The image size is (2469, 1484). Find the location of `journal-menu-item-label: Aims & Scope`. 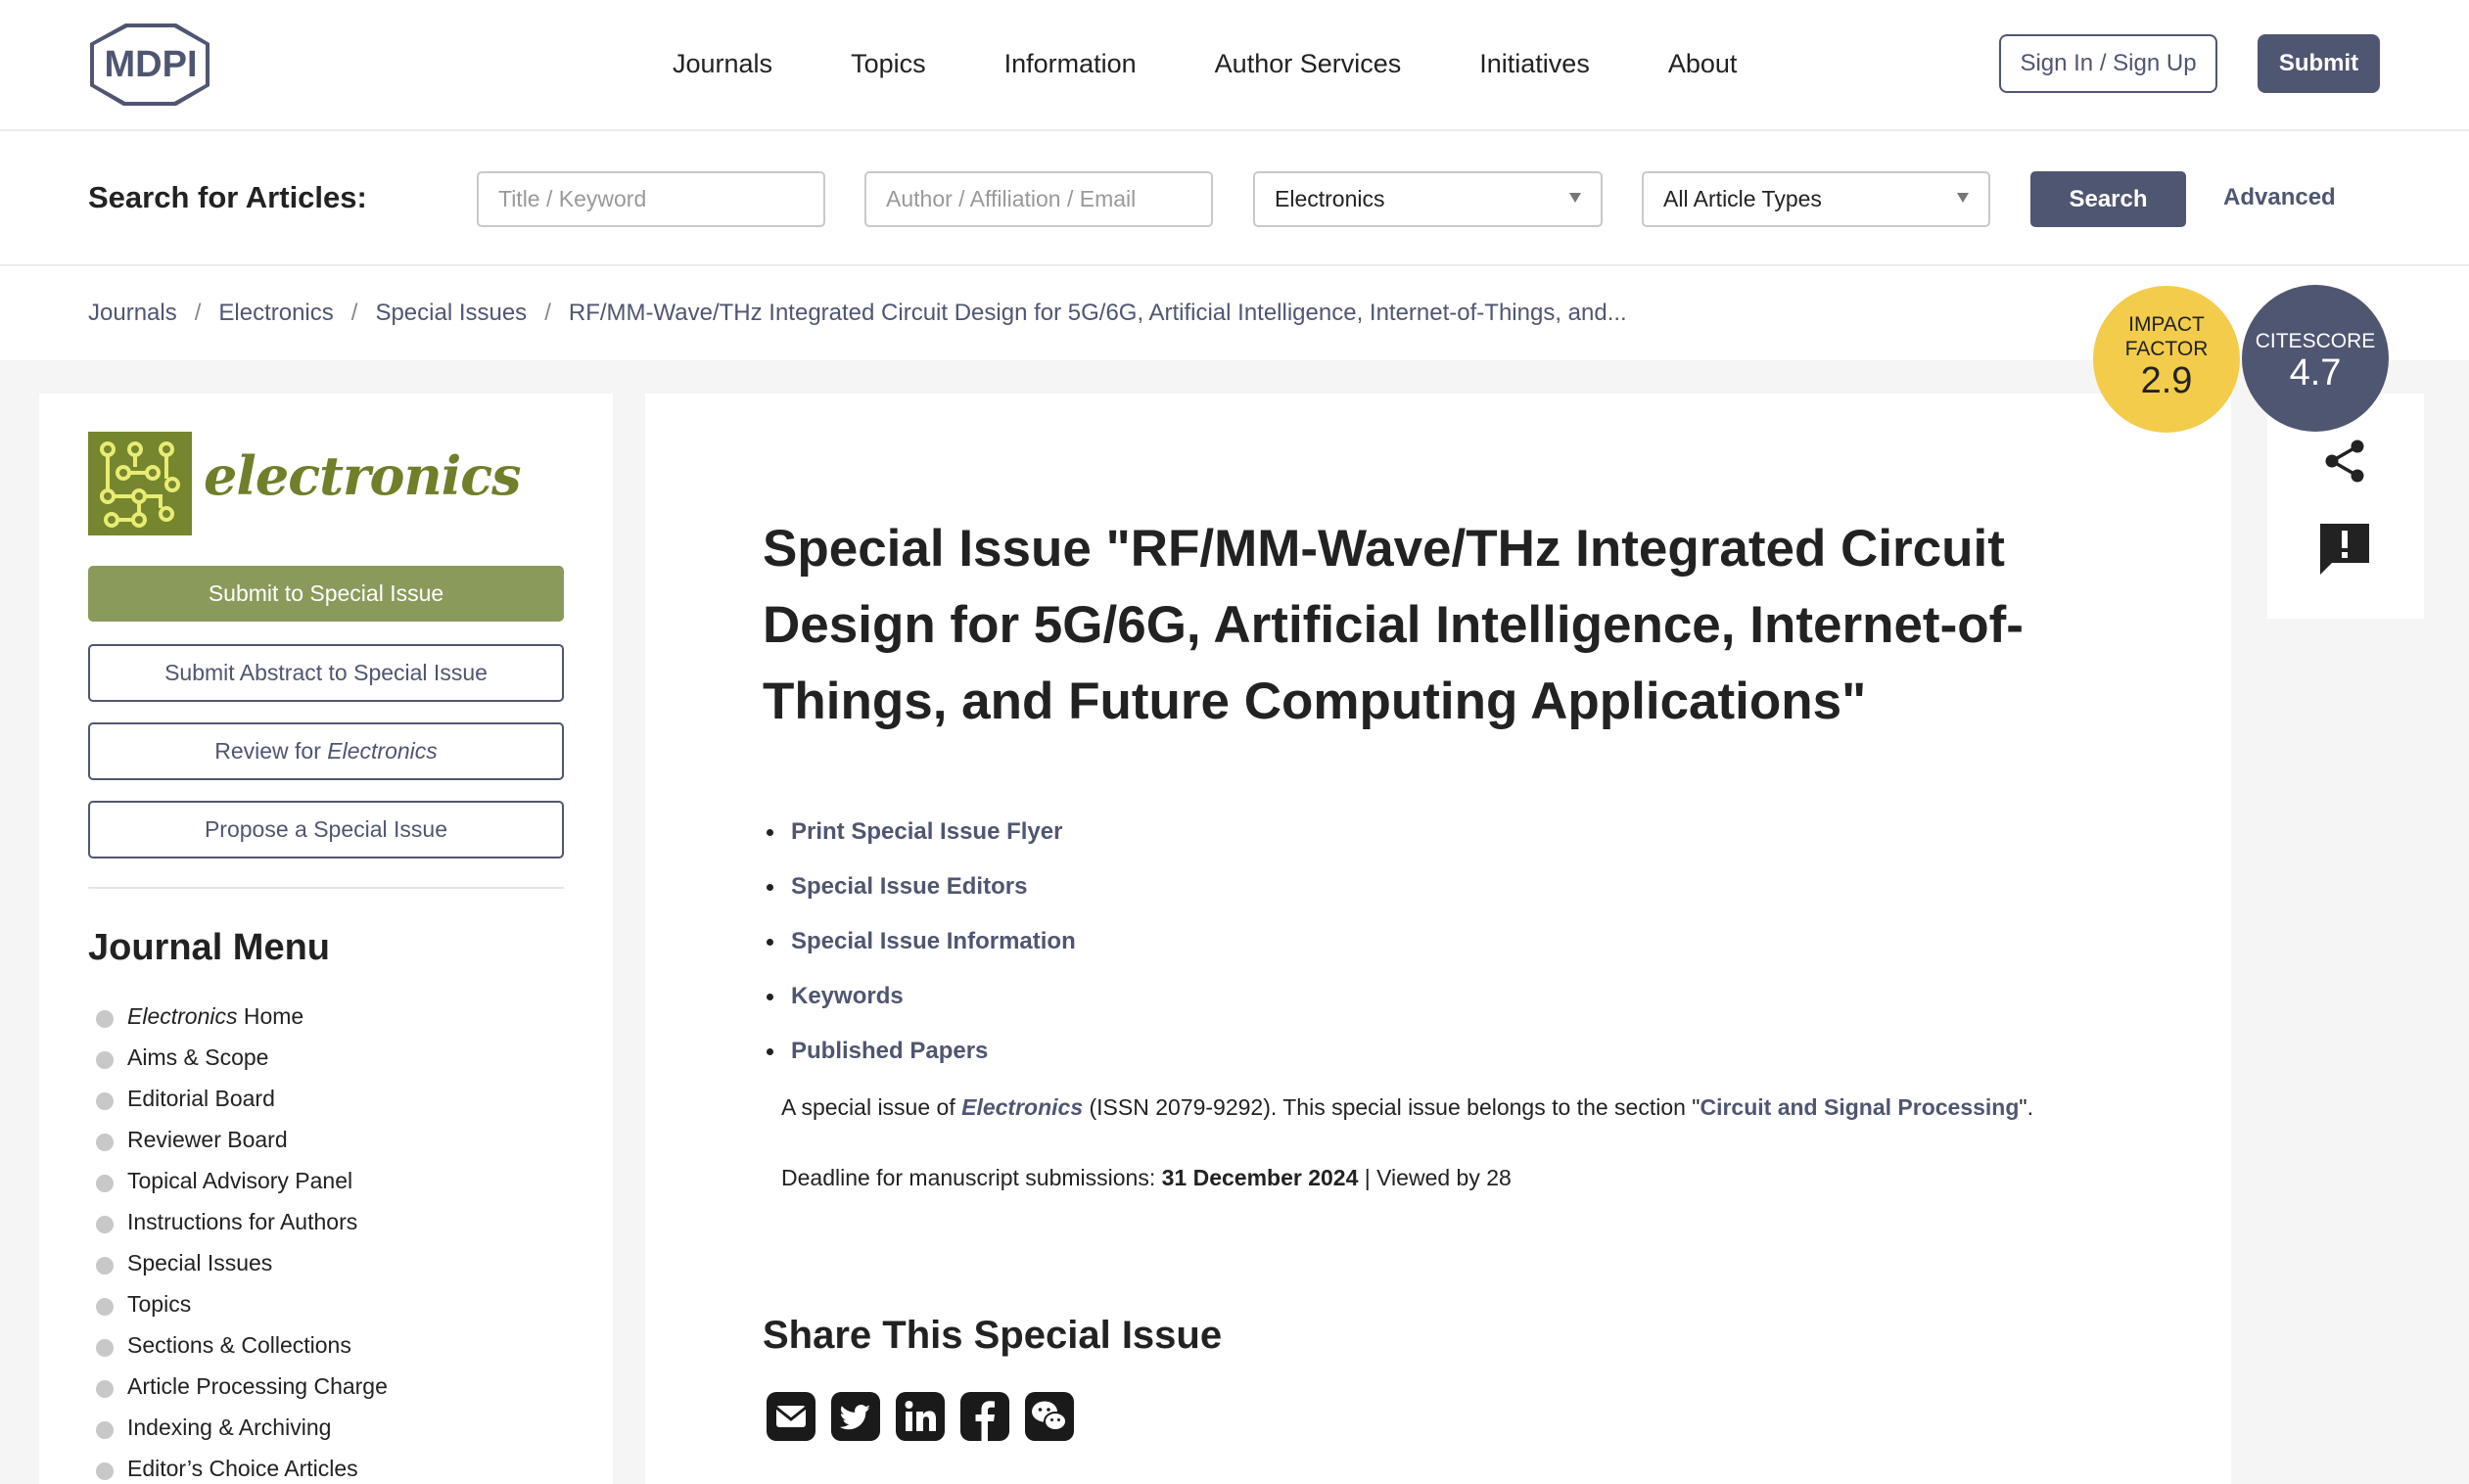

journal-menu-item-label: Aims & Scope is located at coordinates (198, 1056).